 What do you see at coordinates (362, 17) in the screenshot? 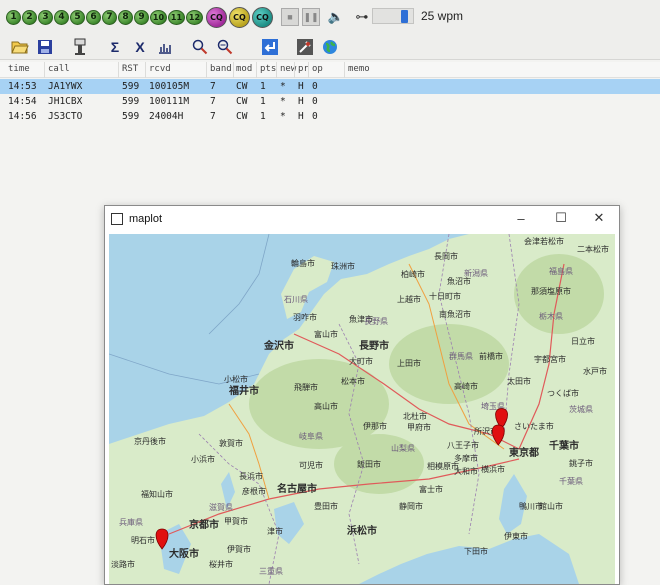
I see `cw-key-icon: ⊶` at bounding box center [362, 17].